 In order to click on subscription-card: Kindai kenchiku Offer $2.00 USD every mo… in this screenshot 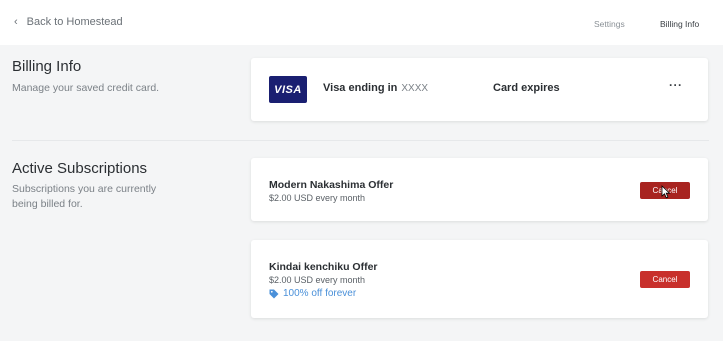, I will do `click(479, 279)`.